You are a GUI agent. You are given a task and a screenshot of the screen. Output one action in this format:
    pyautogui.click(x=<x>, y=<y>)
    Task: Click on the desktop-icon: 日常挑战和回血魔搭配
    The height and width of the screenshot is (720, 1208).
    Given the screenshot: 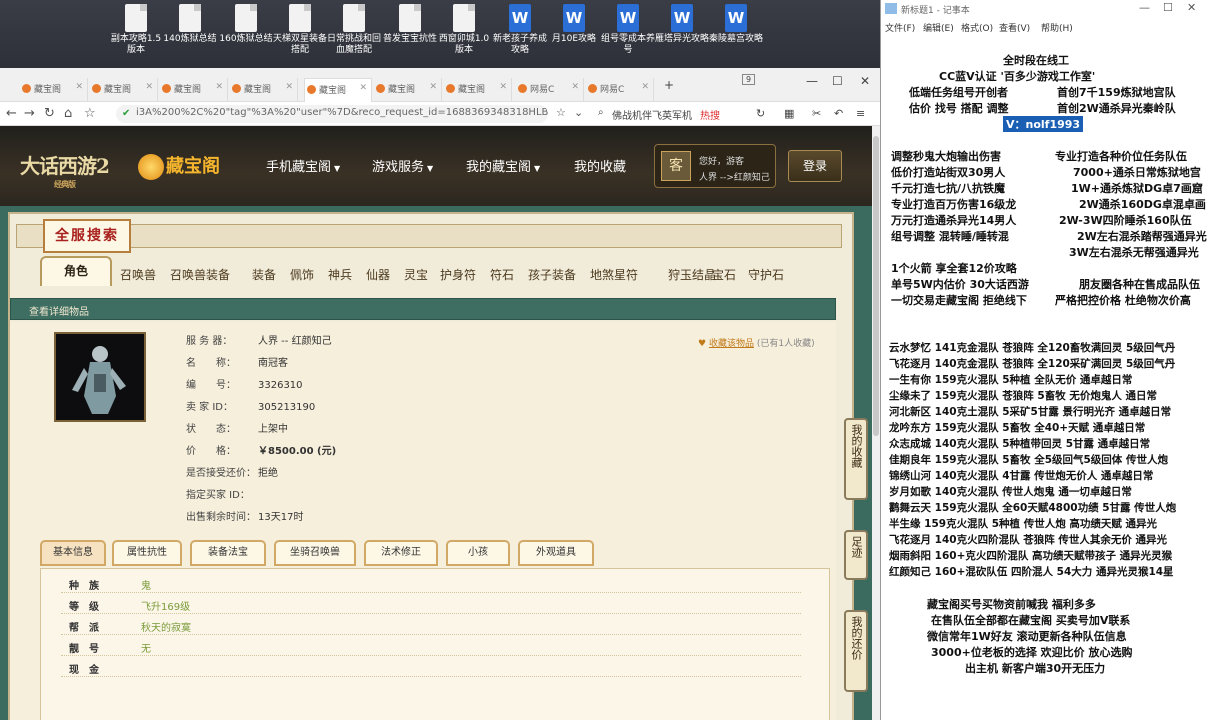 What is the action you would take?
    pyautogui.click(x=354, y=30)
    